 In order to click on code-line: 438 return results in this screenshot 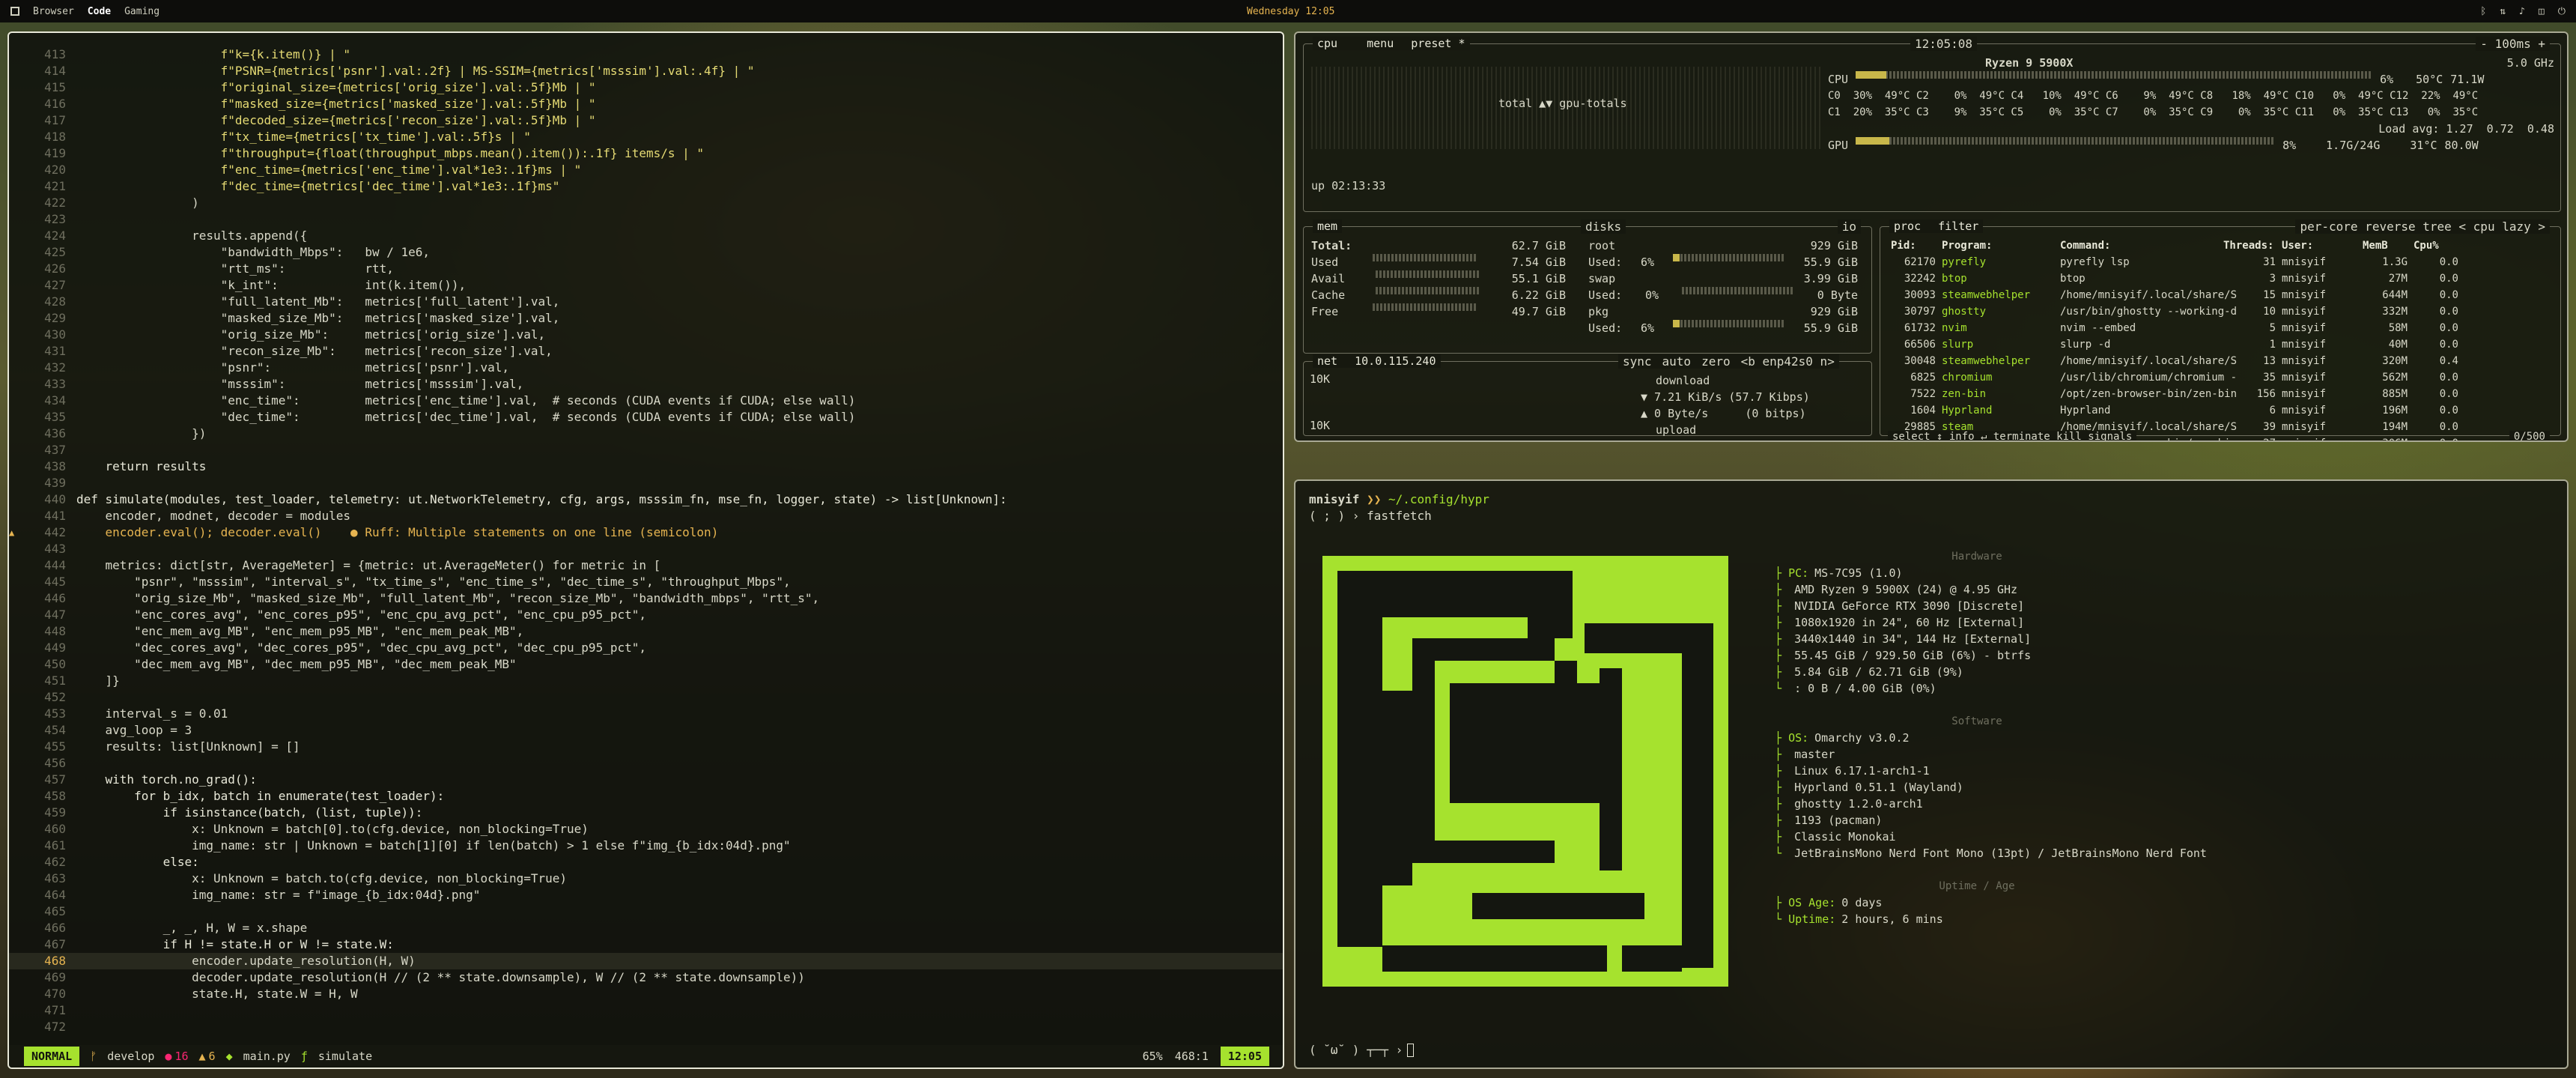, I will do `click(646, 466)`.